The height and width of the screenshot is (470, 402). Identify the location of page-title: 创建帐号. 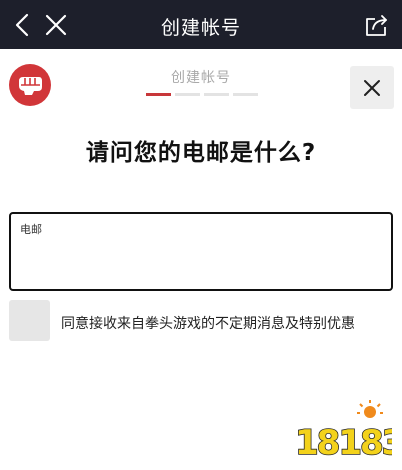
(200, 28).